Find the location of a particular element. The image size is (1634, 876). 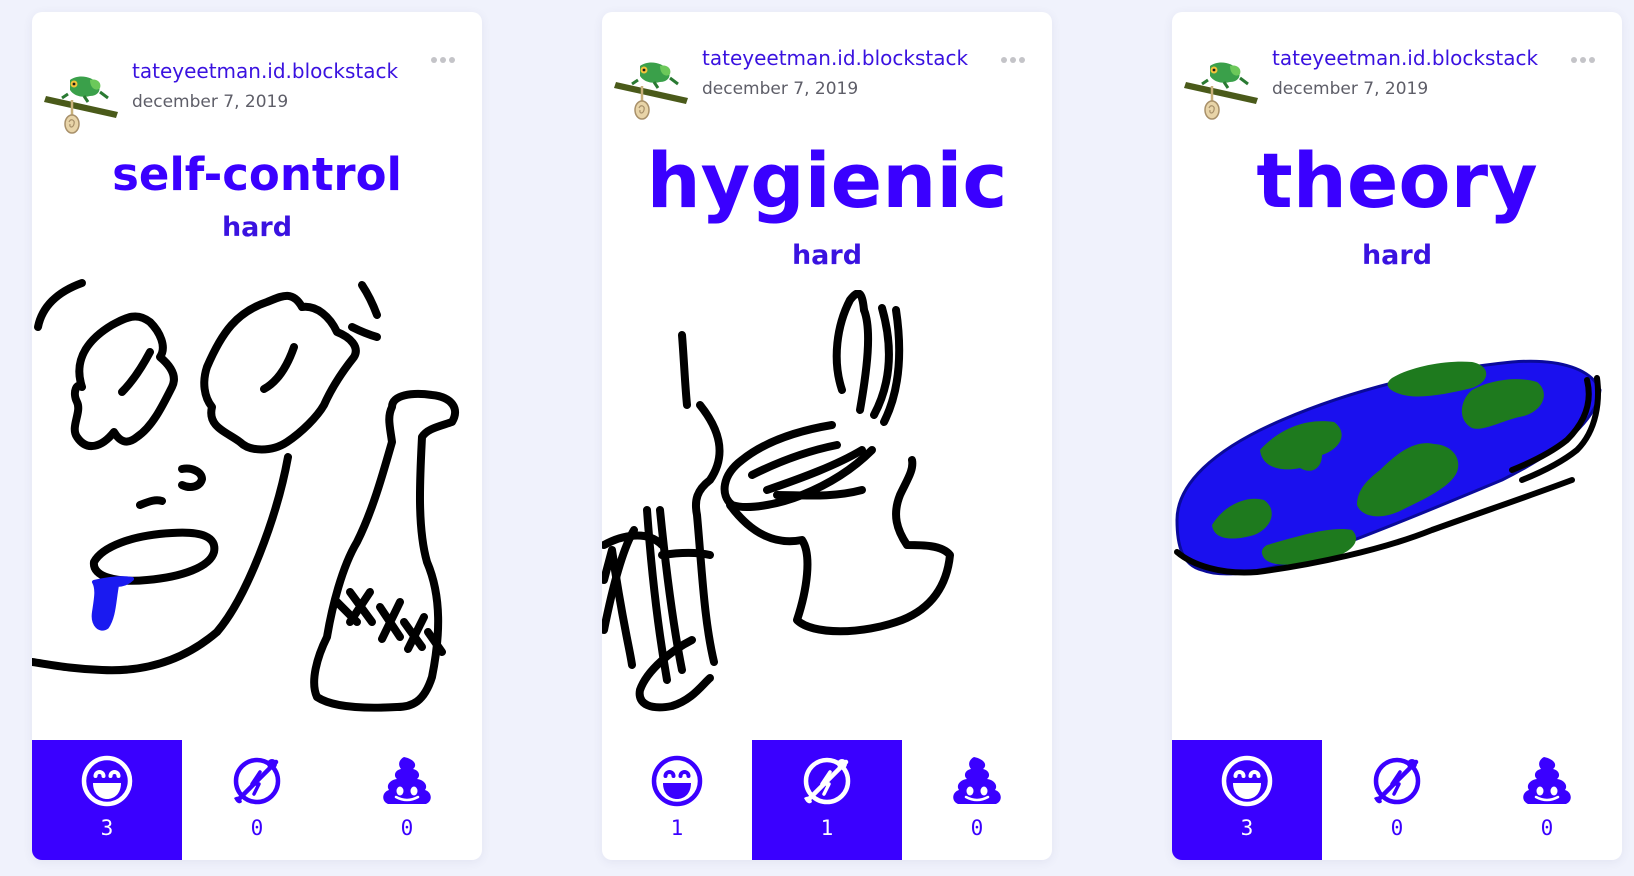

prompt-word: hygienic is located at coordinates (827, 180).